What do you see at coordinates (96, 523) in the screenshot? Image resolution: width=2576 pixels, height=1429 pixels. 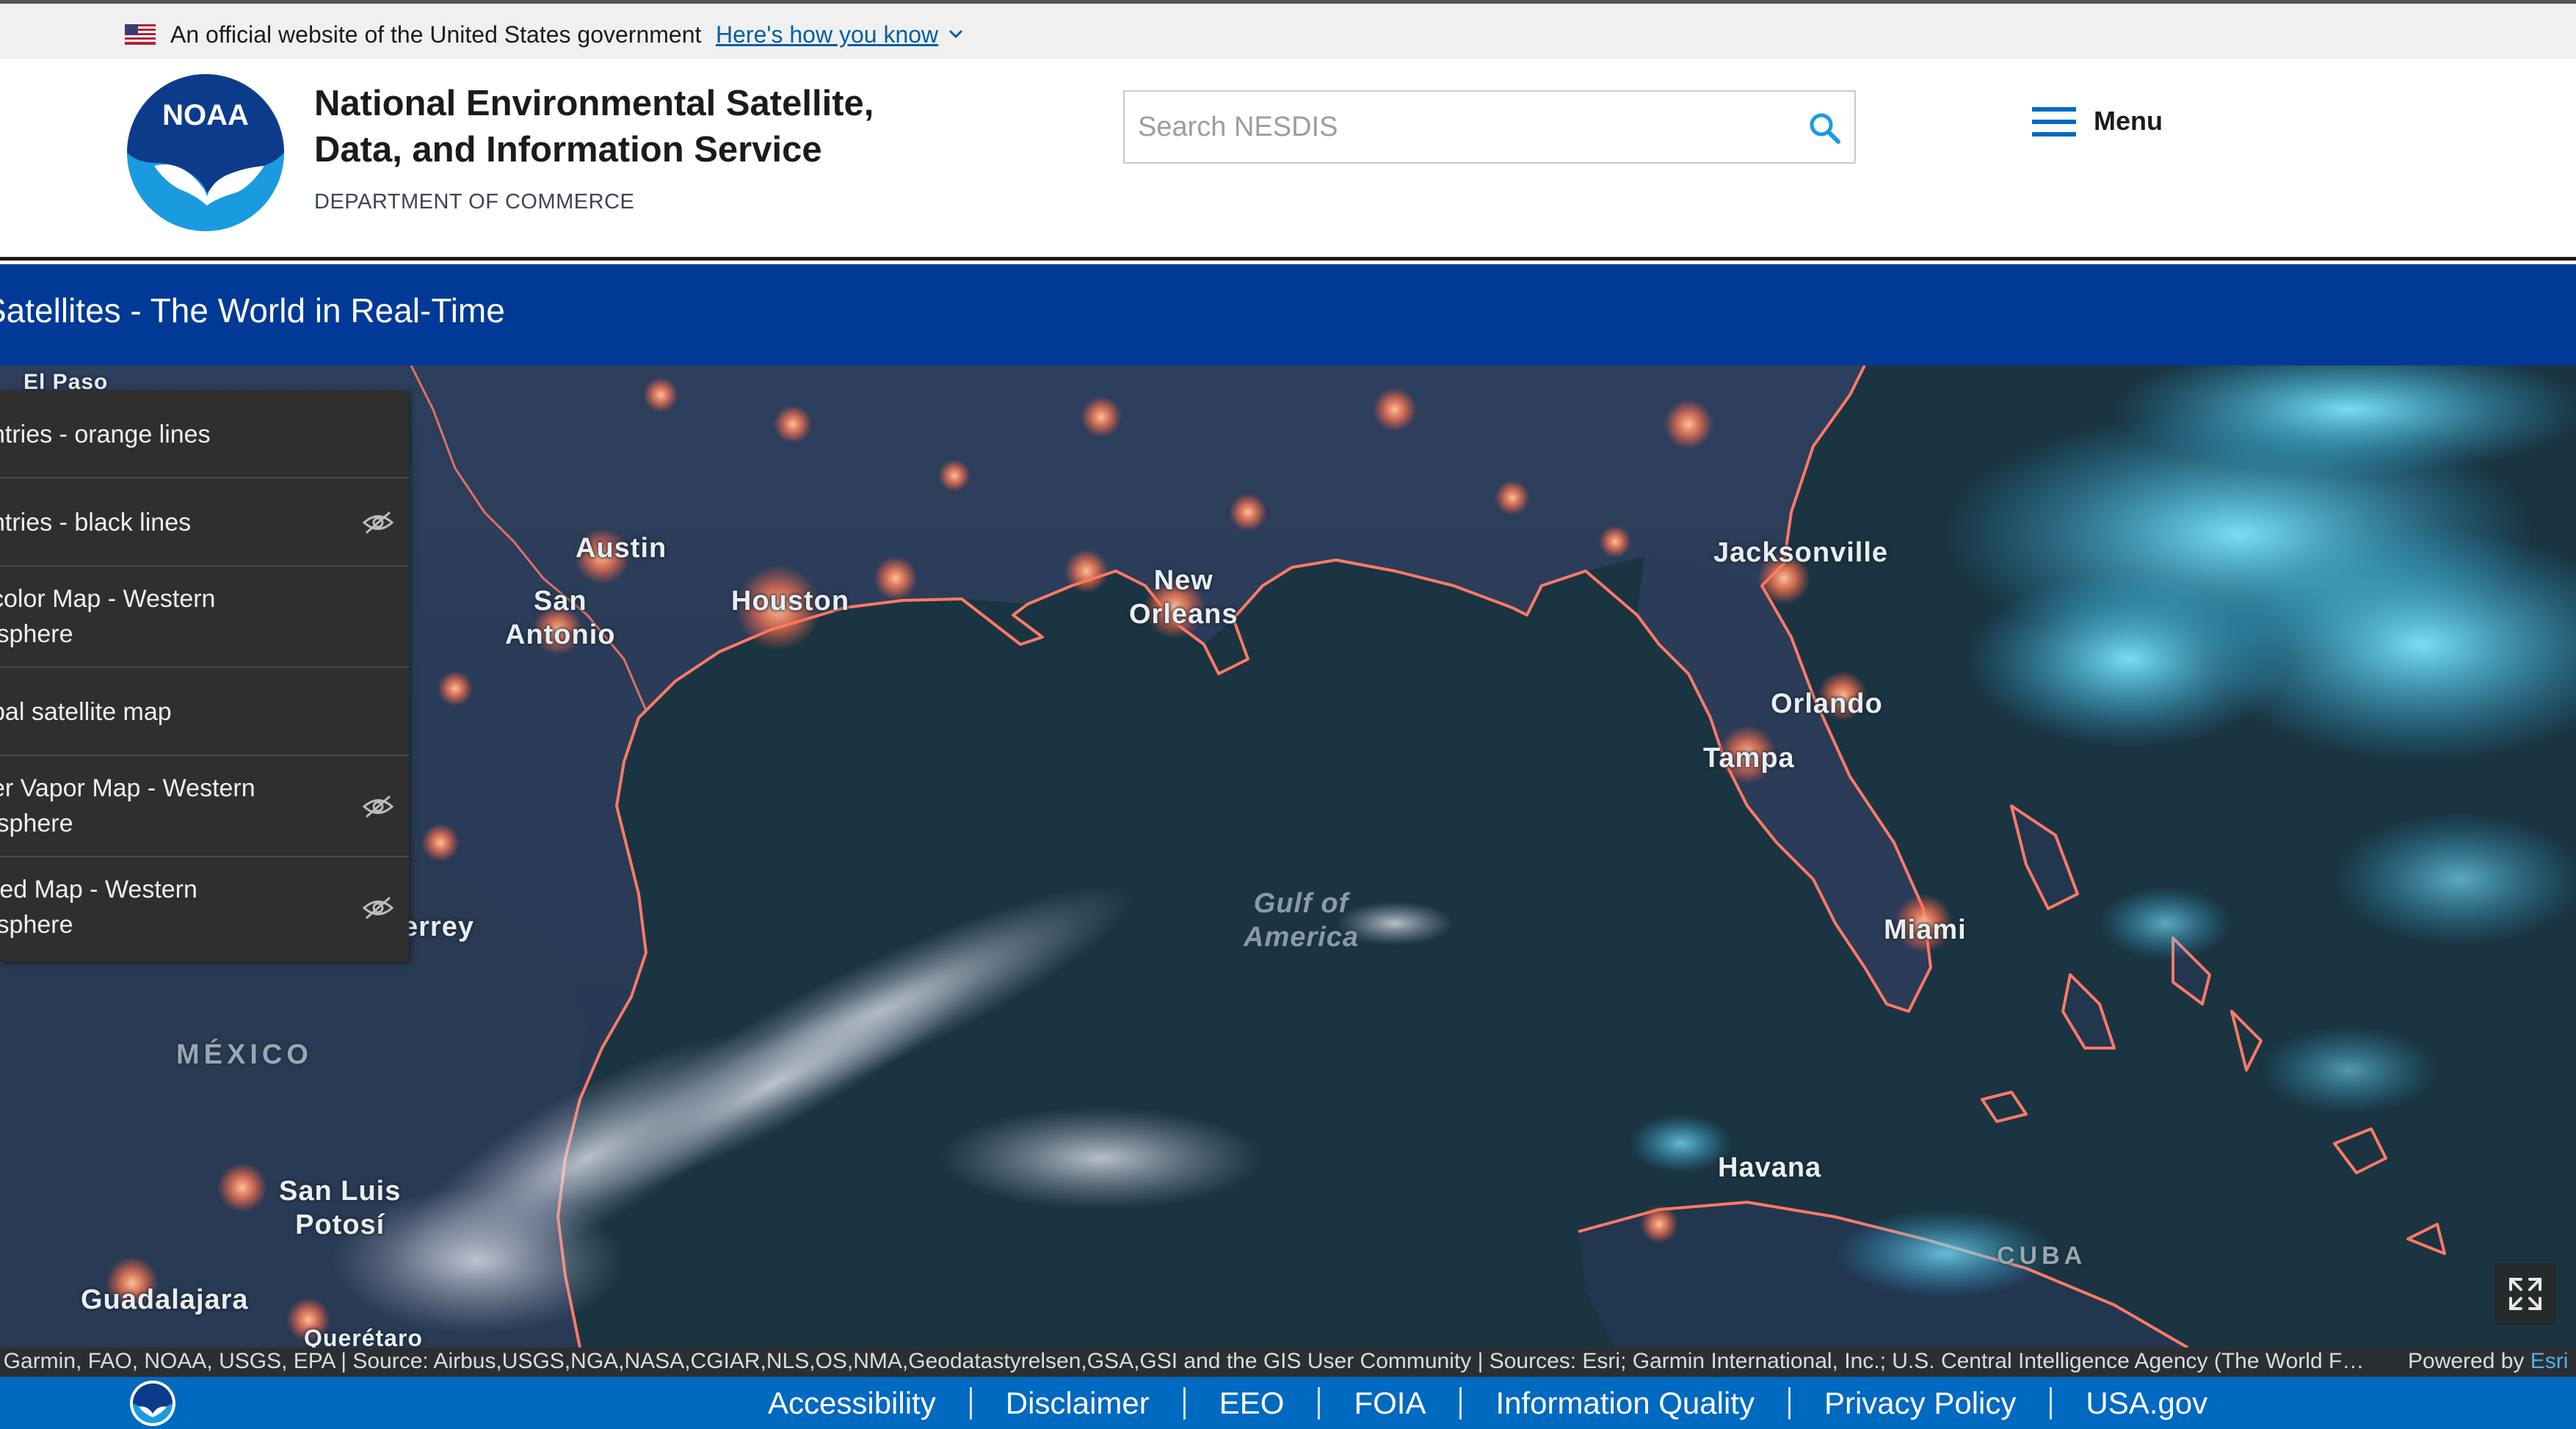 I see `layer-label: ntries - black lines` at bounding box center [96, 523].